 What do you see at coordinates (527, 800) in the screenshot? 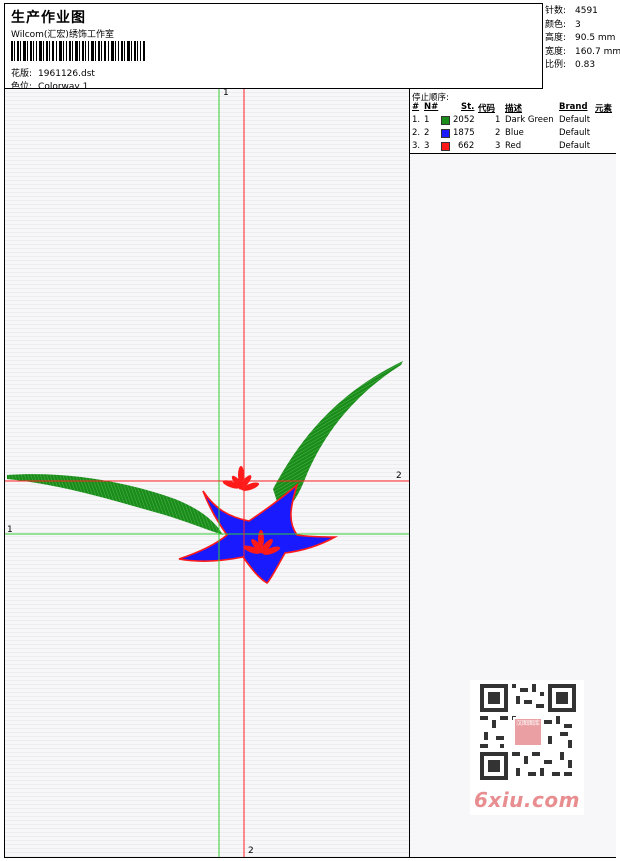
I see `watermark-text: 6xiu.com` at bounding box center [527, 800].